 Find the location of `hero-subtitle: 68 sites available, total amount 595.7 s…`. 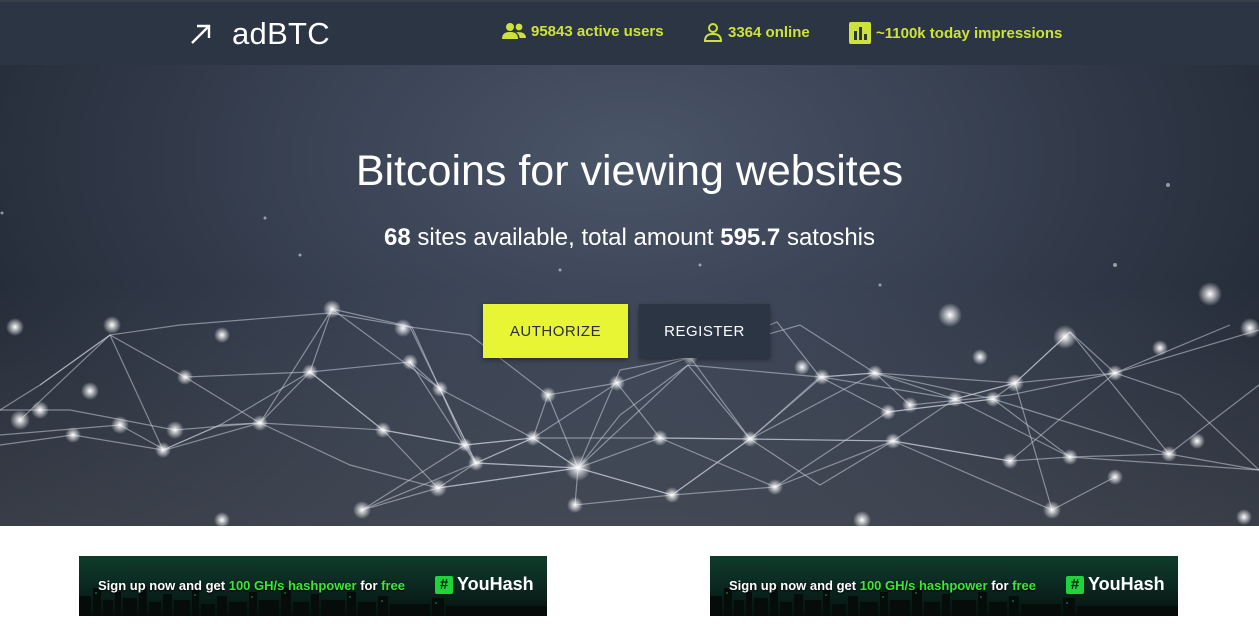

hero-subtitle: 68 sites available, total amount 595.7 s… is located at coordinates (629, 238).